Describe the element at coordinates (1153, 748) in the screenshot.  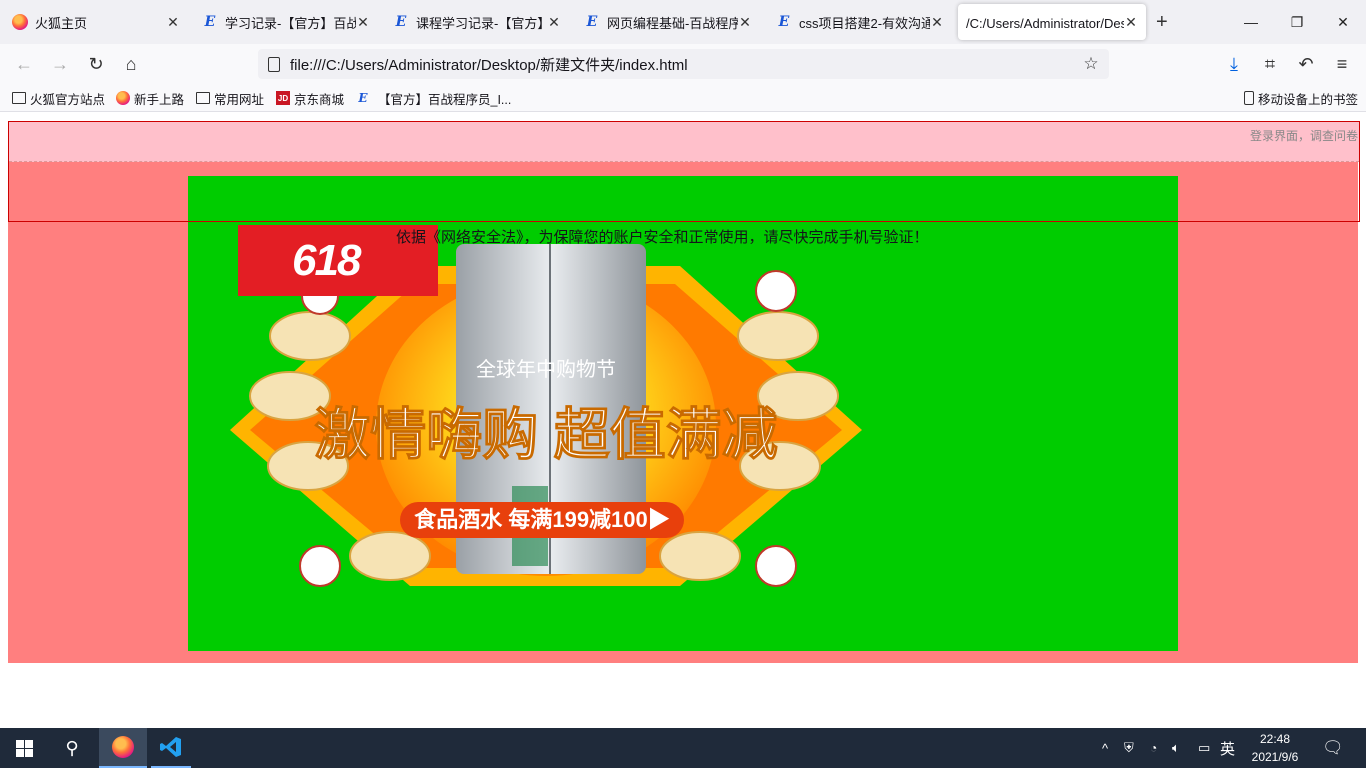
I see `network-icon: ◔` at that location.